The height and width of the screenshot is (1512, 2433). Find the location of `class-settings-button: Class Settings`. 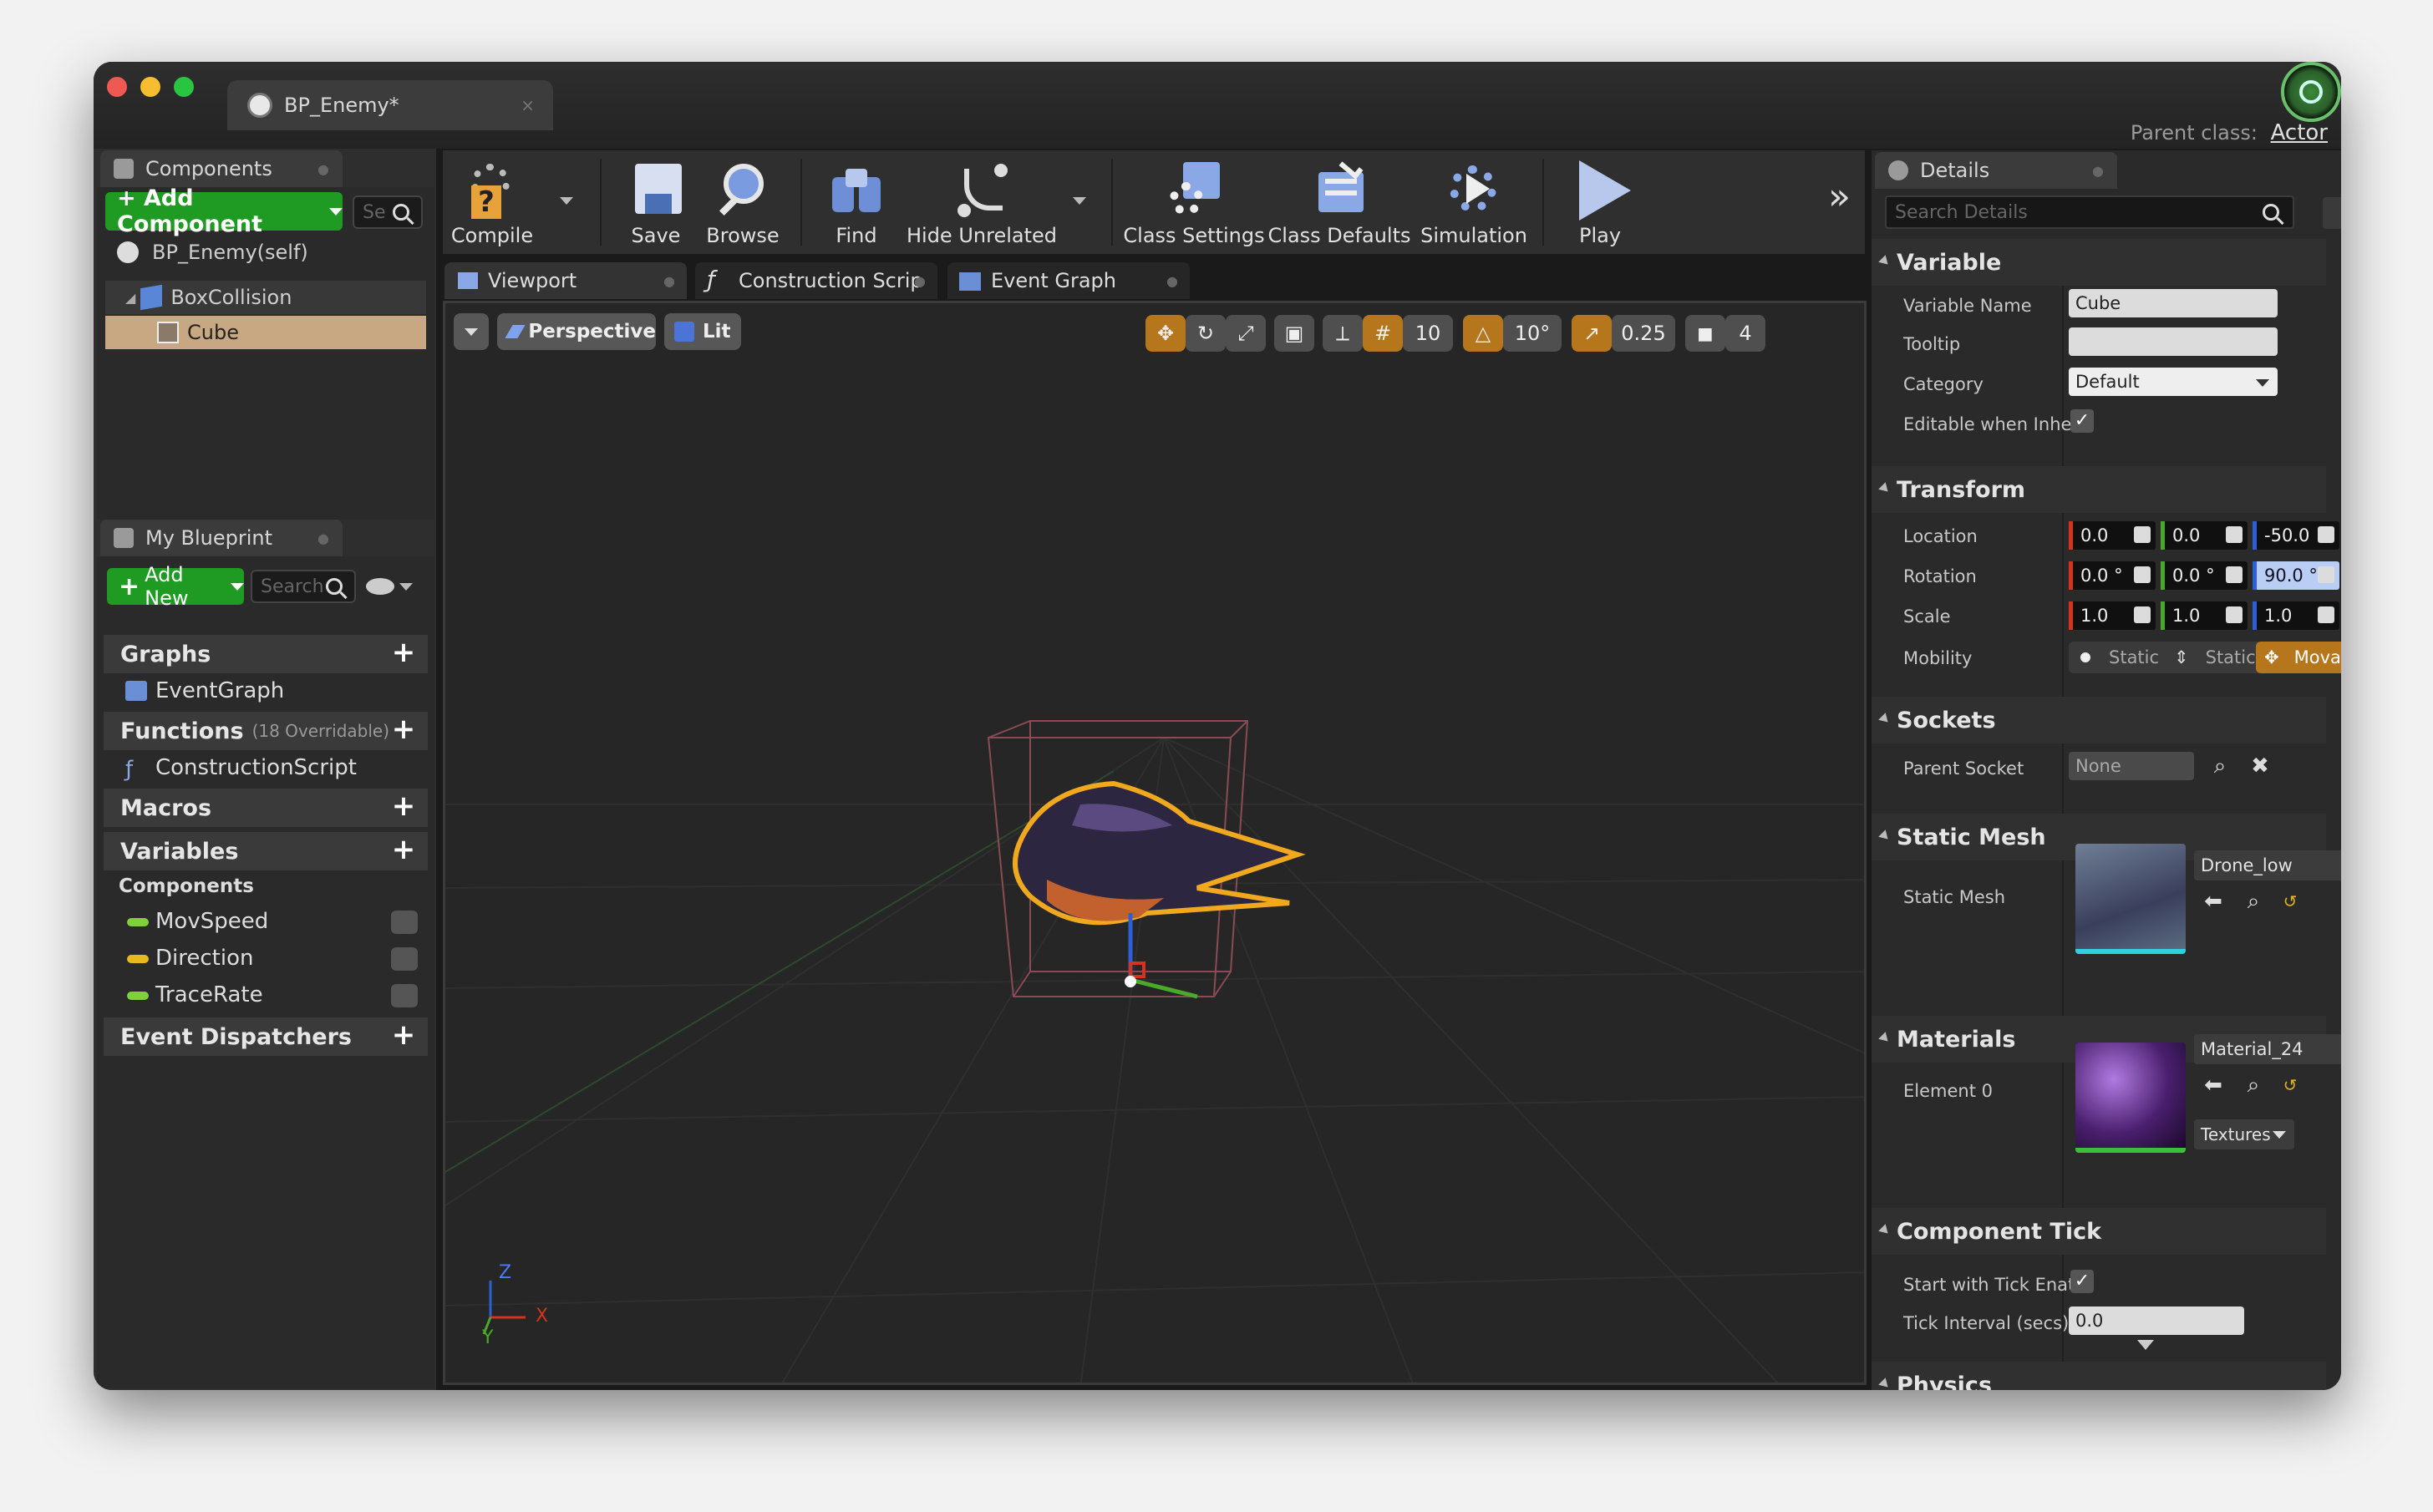

class-settings-button: Class Settings is located at coordinates (1194, 202).